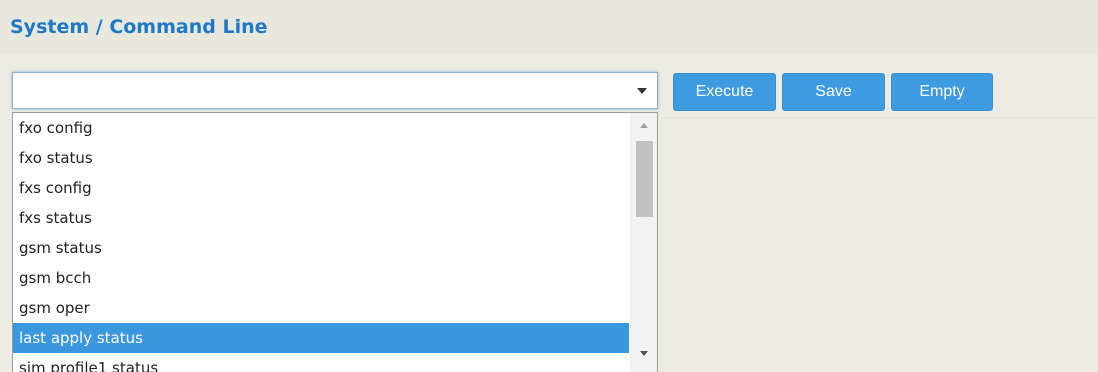 This screenshot has width=1098, height=372. What do you see at coordinates (643, 242) in the screenshot?
I see `scrollbar` at bounding box center [643, 242].